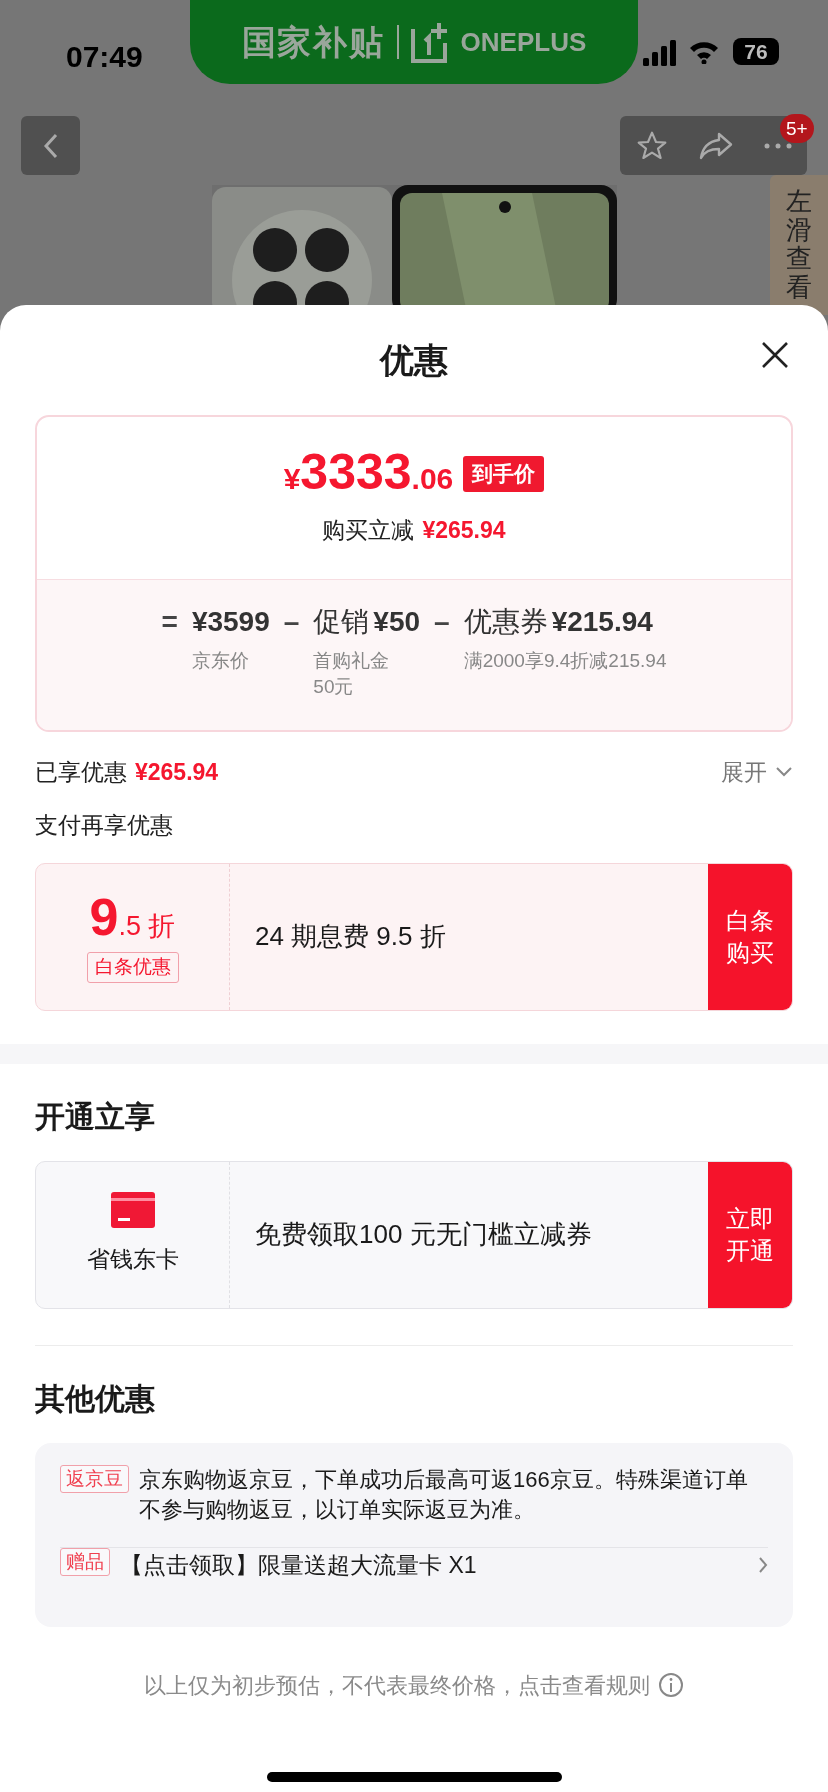  Describe the element at coordinates (565, 661) in the screenshot. I see `item-note: 满2000享9.4折减215.94` at that location.